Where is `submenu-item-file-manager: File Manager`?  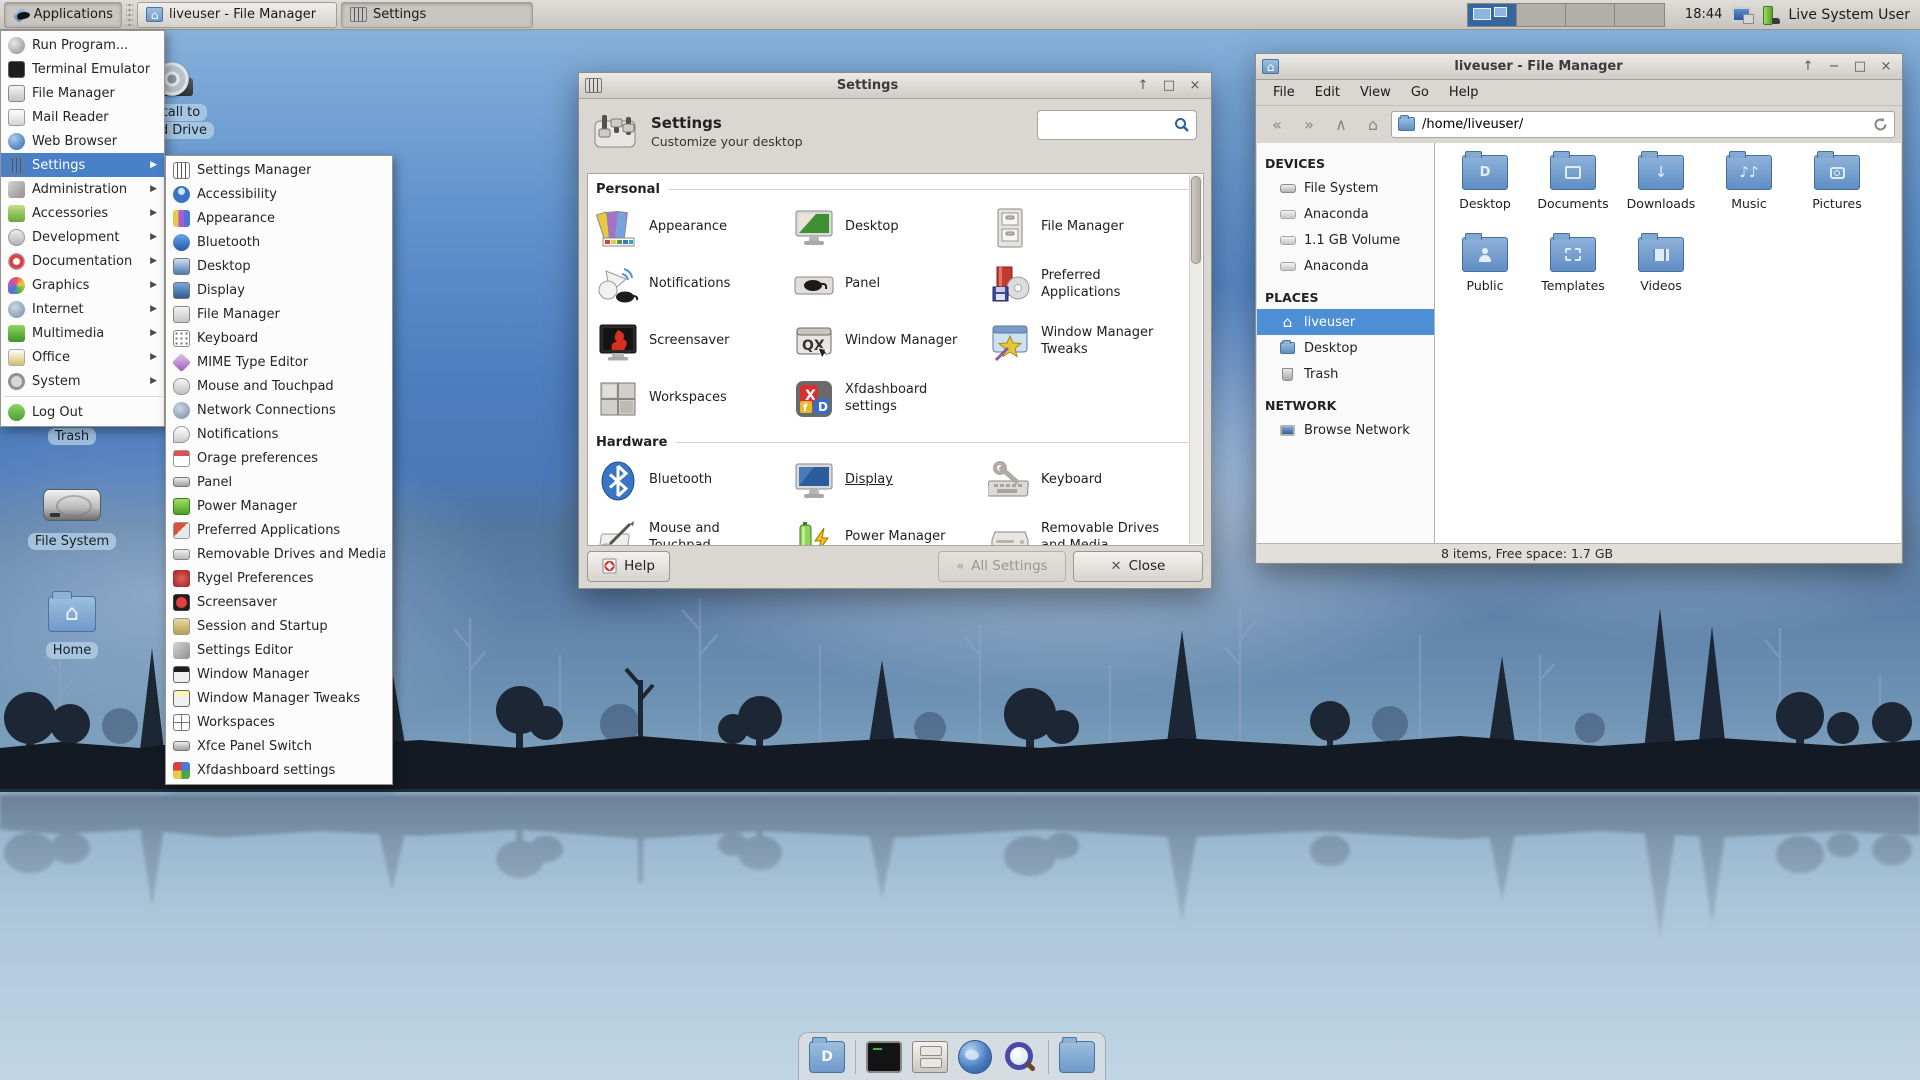 submenu-item-file-manager: File Manager is located at coordinates (279, 314).